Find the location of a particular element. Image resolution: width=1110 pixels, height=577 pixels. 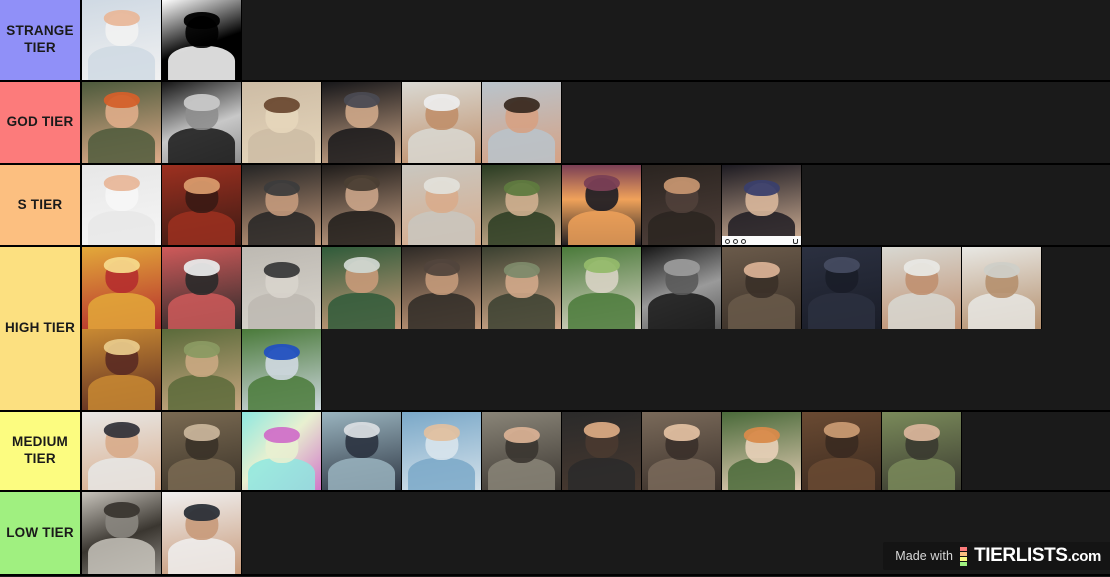

tier-items-s is located at coordinates (596, 205).